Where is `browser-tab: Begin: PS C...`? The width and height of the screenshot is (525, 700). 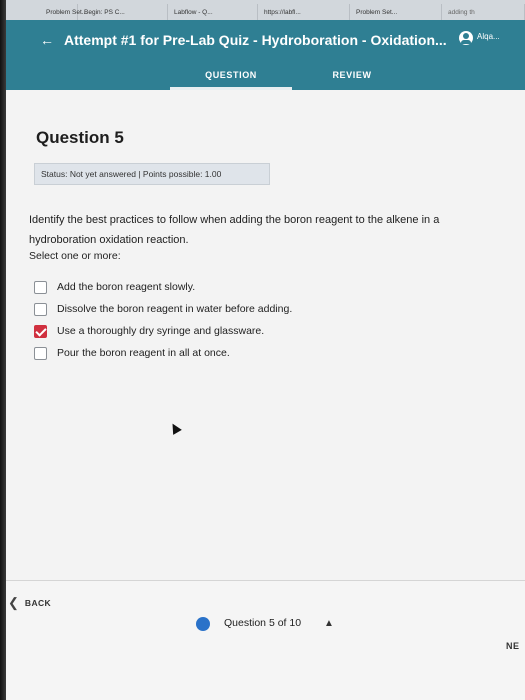
browser-tab: Begin: PS C... is located at coordinates (123, 12).